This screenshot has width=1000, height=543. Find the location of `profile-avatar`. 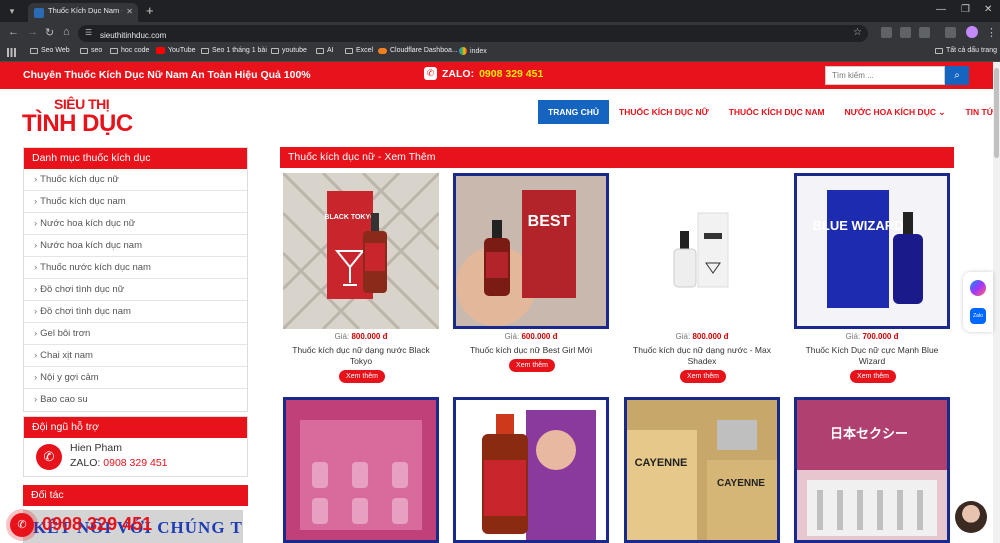

profile-avatar is located at coordinates (972, 32).